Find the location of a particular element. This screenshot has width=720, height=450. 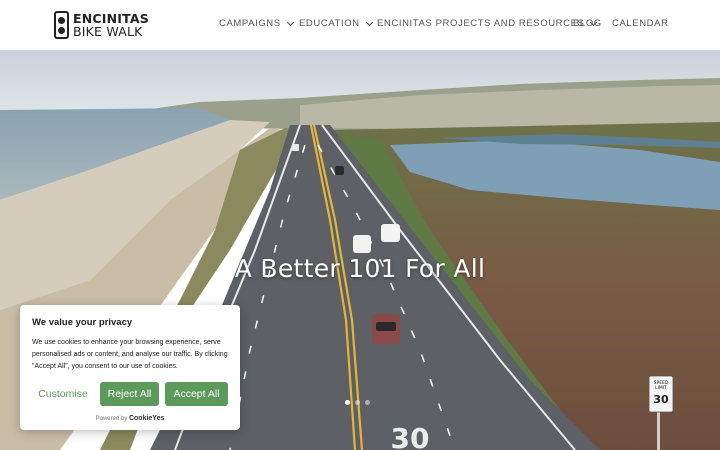

nav-blog-label: BLOG is located at coordinates (587, 23).